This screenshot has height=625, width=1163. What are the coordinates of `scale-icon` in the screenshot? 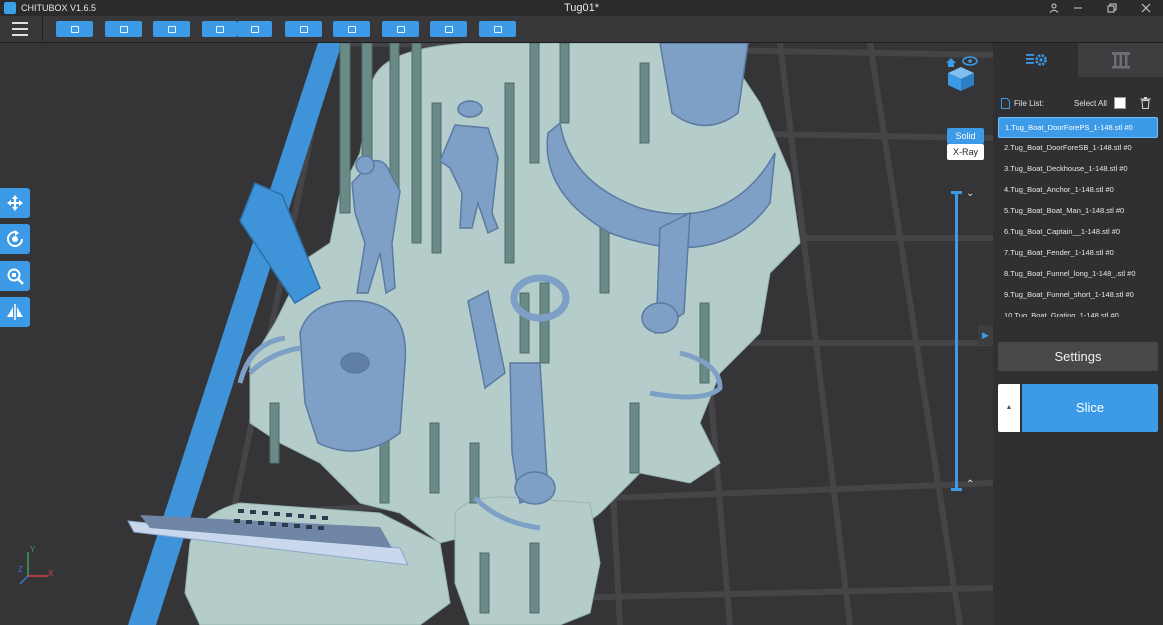 It's located at (15, 276).